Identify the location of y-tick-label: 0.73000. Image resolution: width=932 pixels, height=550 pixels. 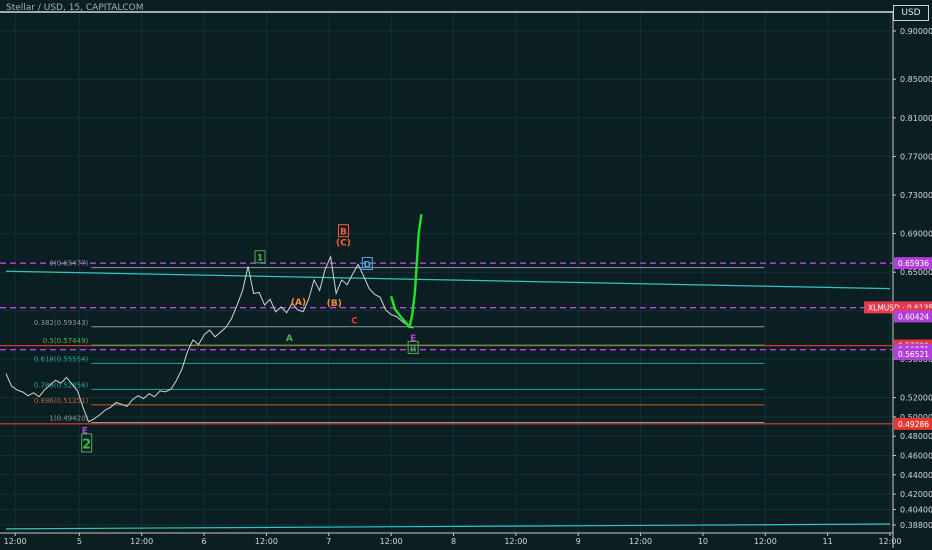
(916, 195).